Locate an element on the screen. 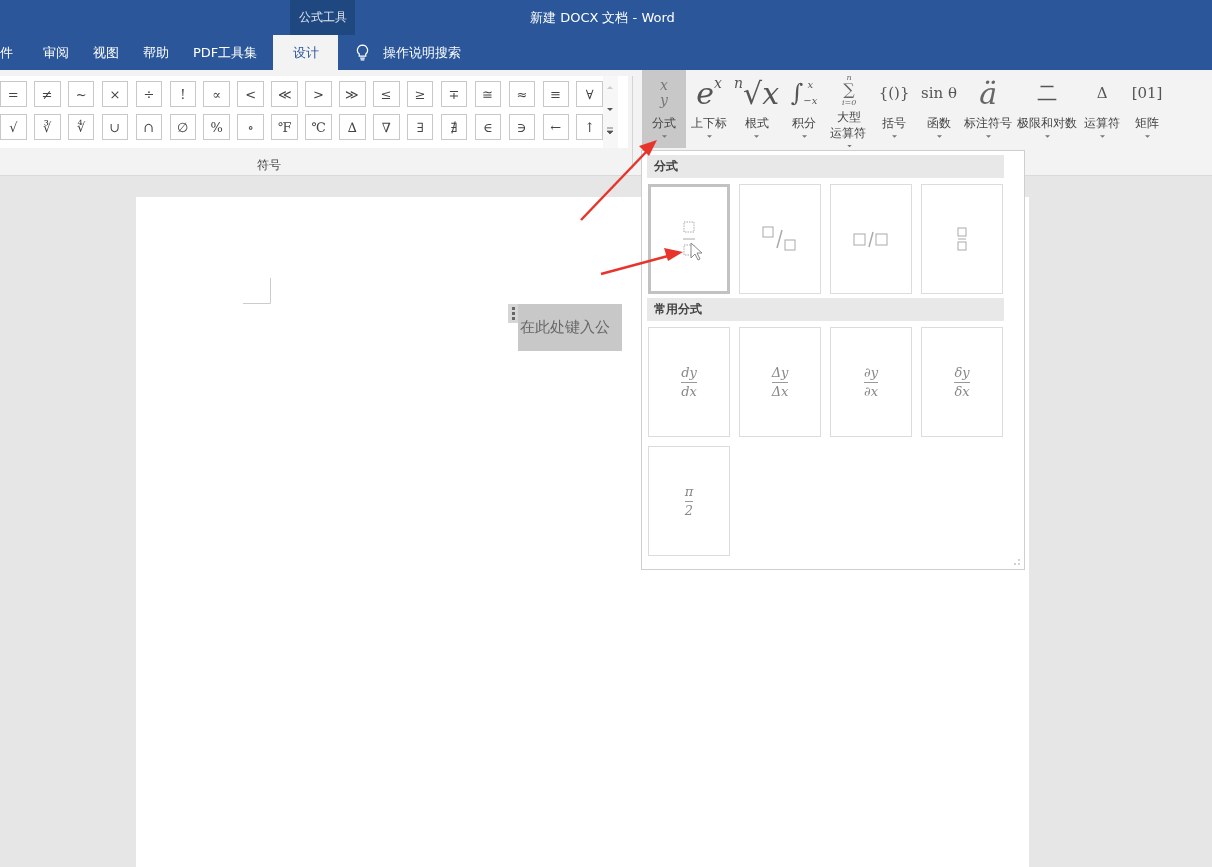  structure-button: $^{n}$√x 根式 is located at coordinates (757, 109).